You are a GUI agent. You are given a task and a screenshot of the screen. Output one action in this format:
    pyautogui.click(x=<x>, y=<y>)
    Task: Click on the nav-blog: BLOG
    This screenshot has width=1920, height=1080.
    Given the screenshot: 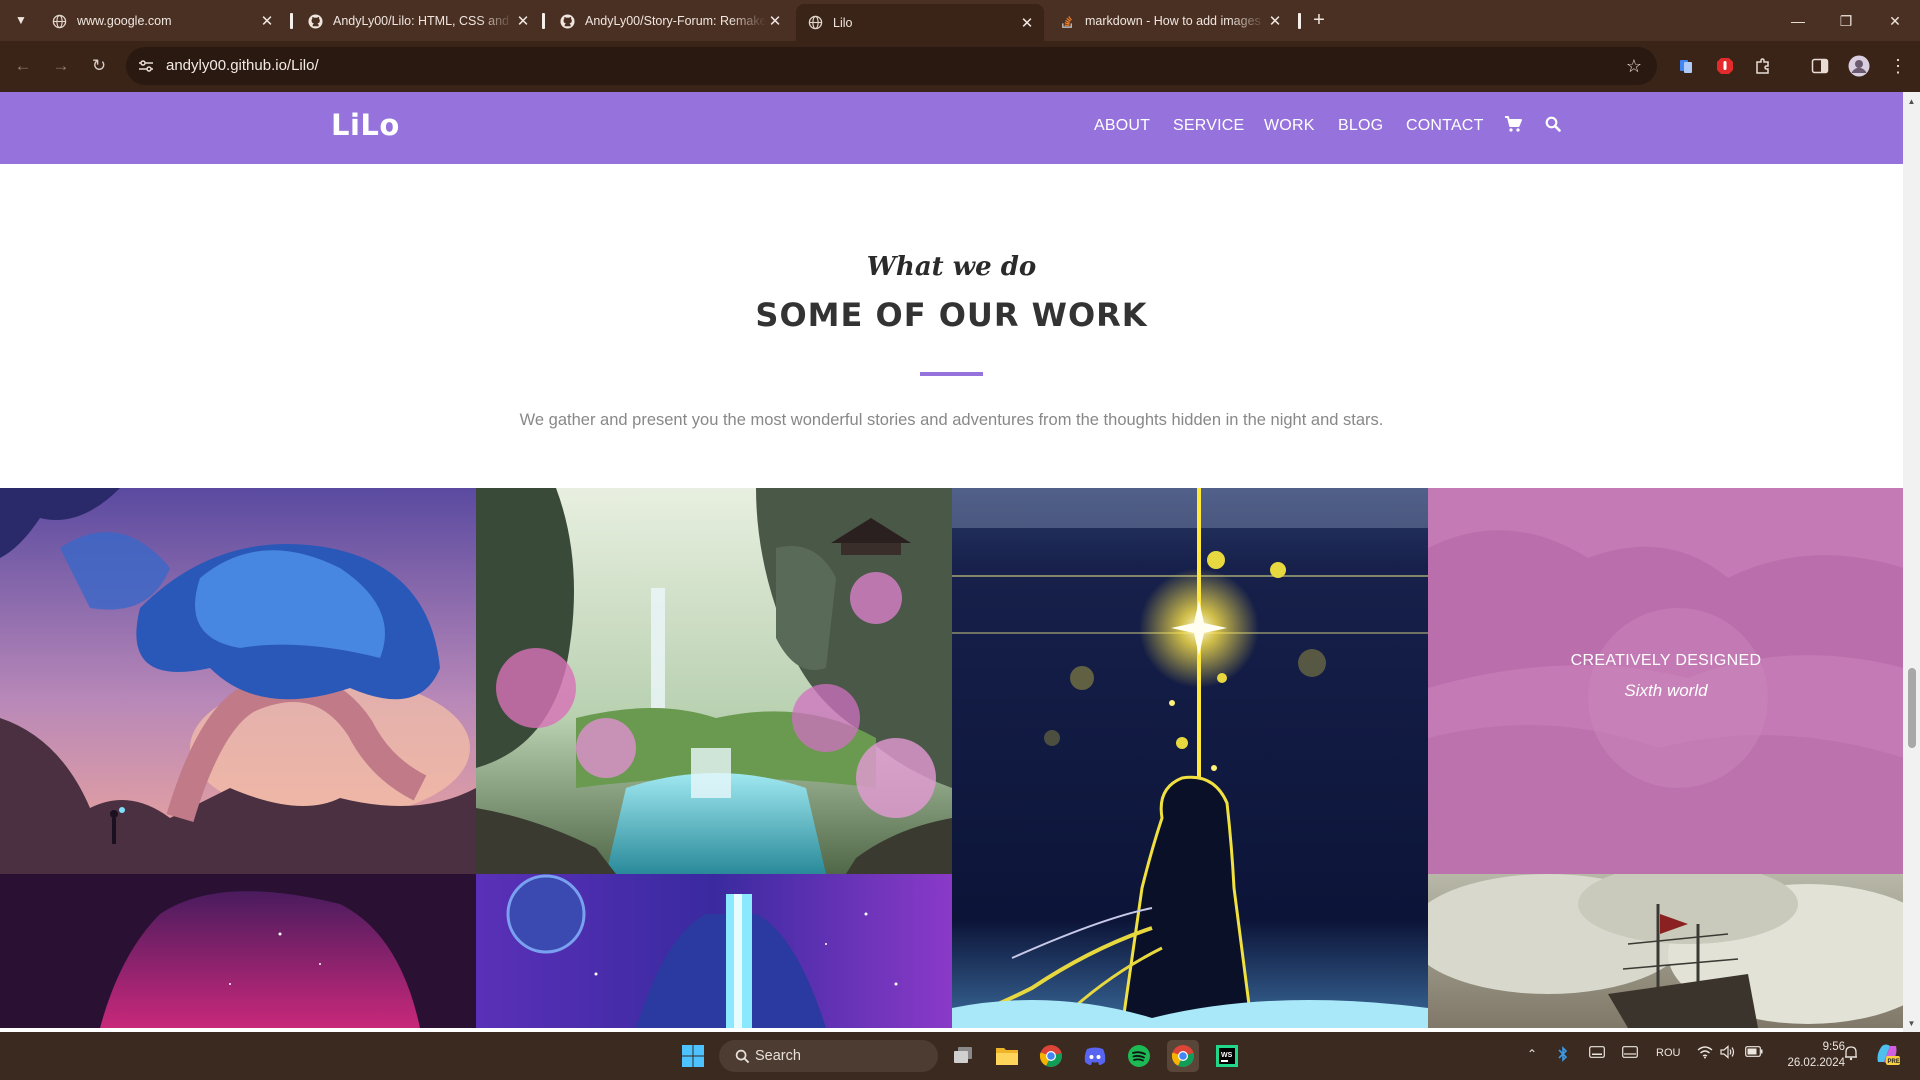 What is the action you would take?
    pyautogui.click(x=1360, y=126)
    